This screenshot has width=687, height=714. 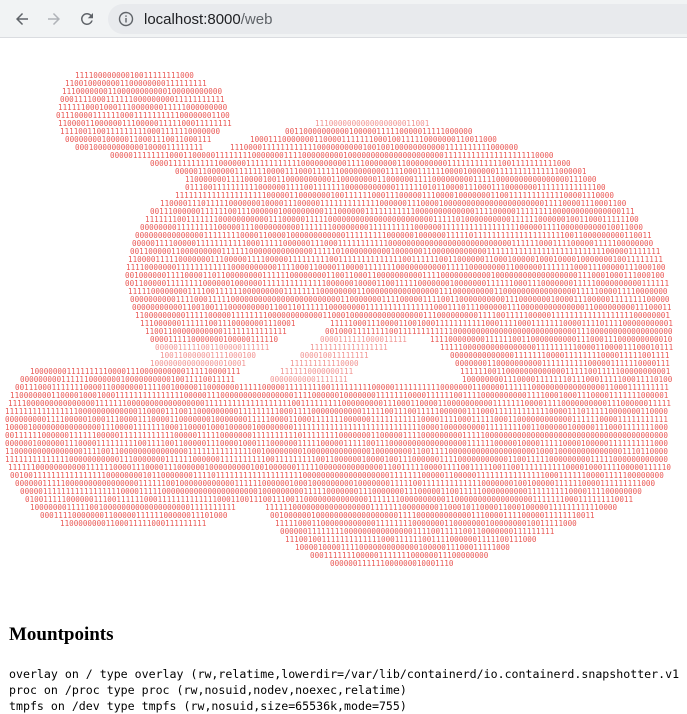 I want to click on browser-toolbar: localhost:8000/web, so click(x=343, y=19).